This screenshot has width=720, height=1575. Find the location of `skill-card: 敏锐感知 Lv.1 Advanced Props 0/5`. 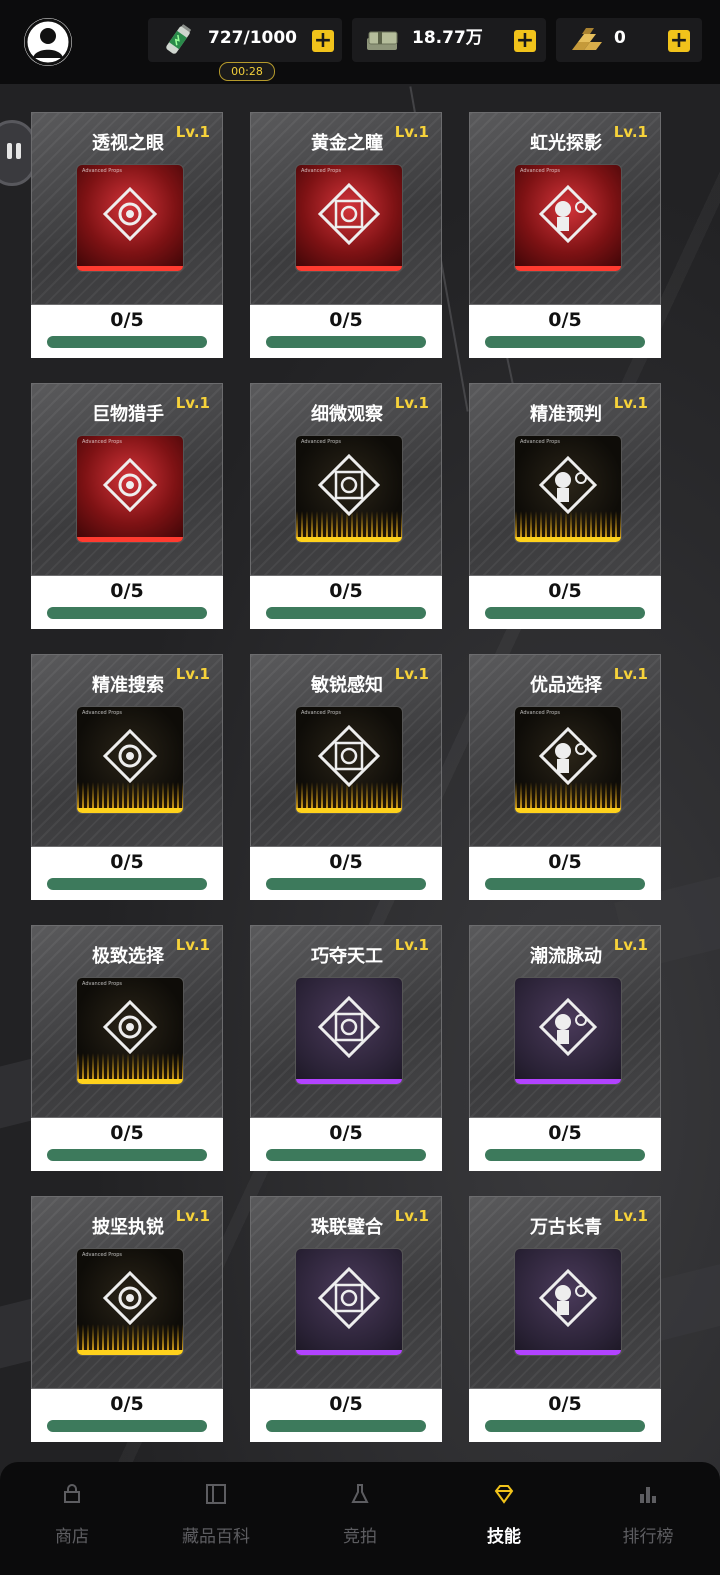

skill-card: 敏锐感知 Lv.1 Advanced Props 0/5 is located at coordinates (346, 777).